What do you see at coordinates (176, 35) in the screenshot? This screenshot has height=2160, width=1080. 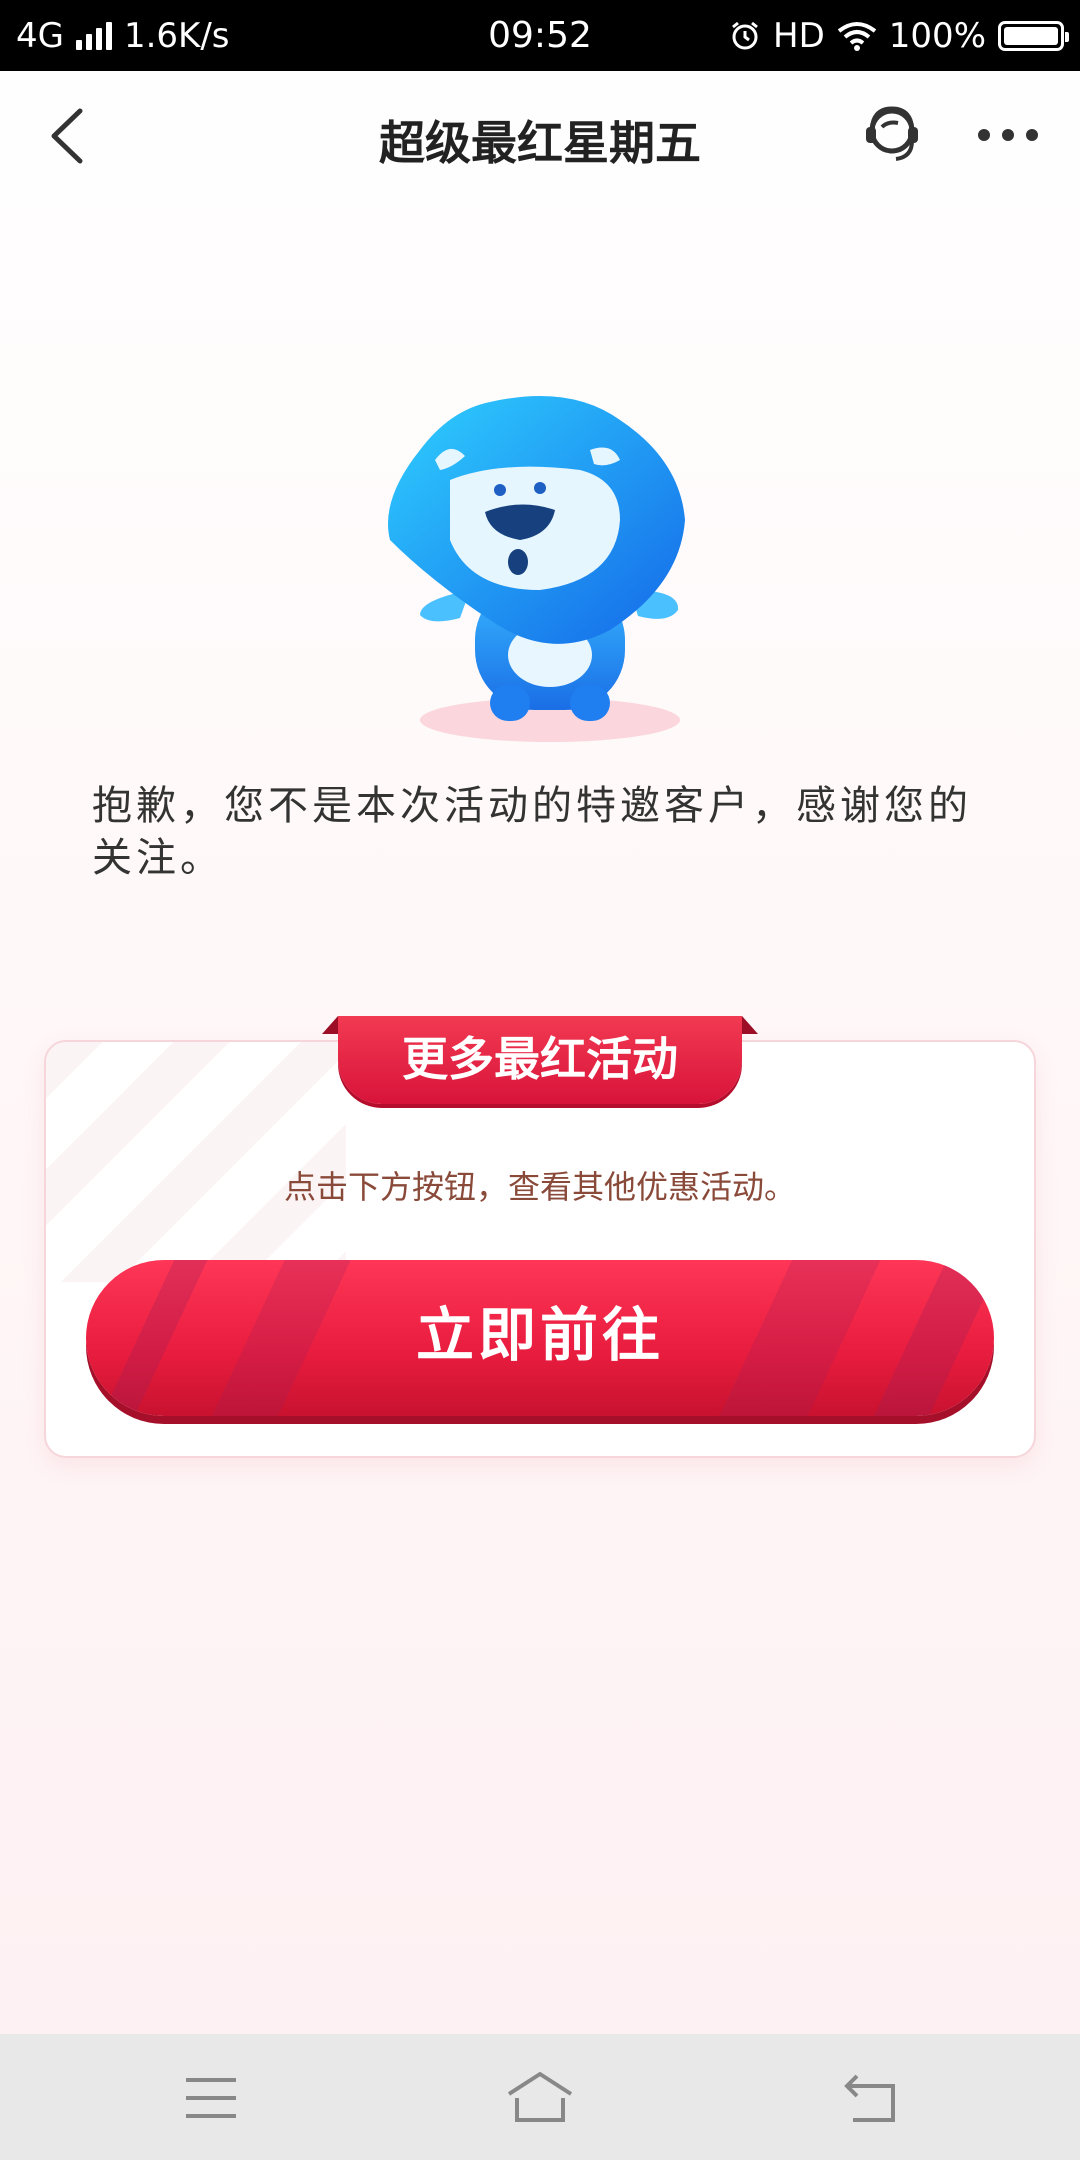 I see `network-speed: 1.6K/s` at bounding box center [176, 35].